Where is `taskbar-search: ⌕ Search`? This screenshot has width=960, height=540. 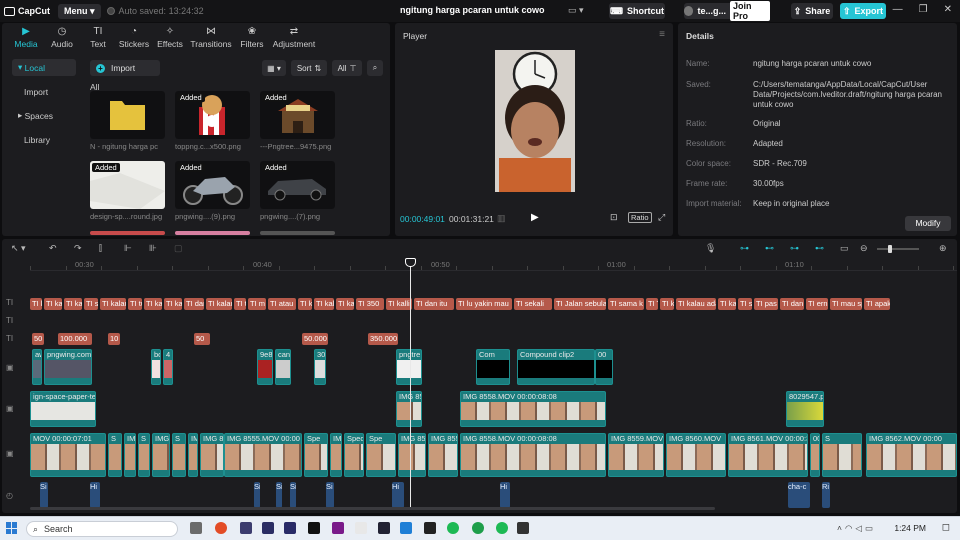 taskbar-search: ⌕ Search is located at coordinates (102, 529).